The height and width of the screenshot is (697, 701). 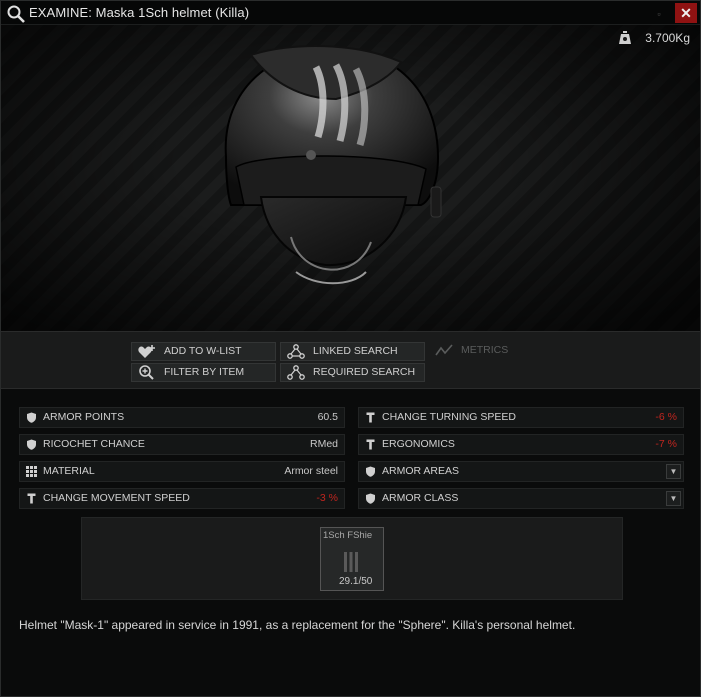 What do you see at coordinates (351, 562) in the screenshot?
I see `armor-bars-icon` at bounding box center [351, 562].